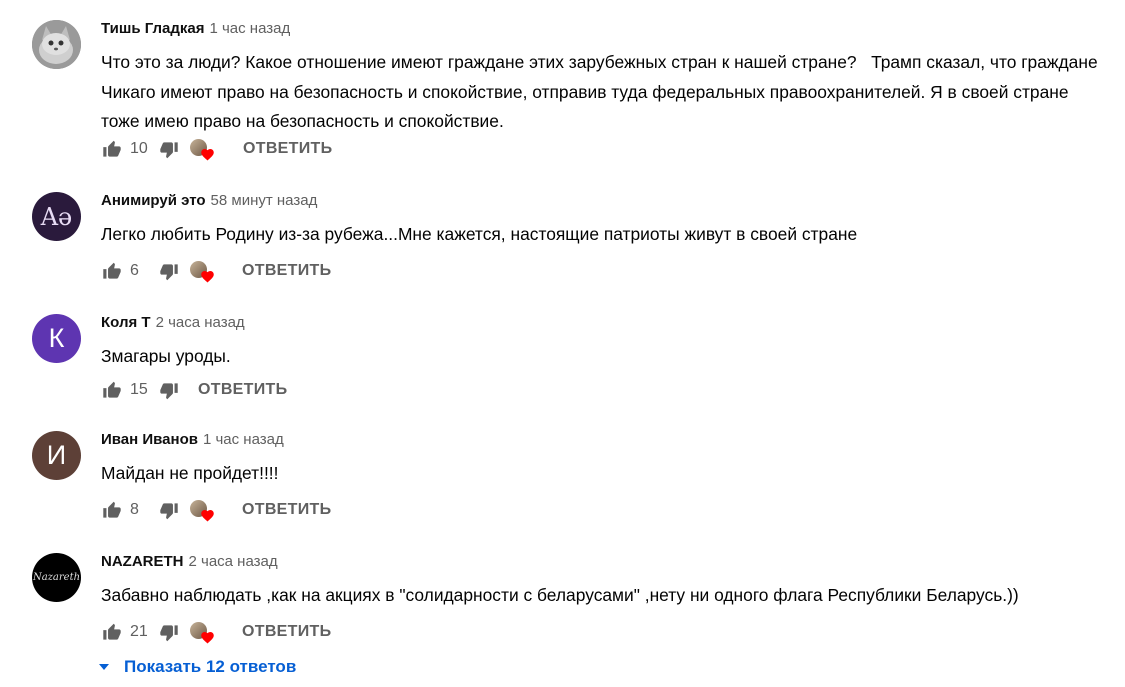 The image size is (1125, 687). I want to click on caret-down-icon, so click(104, 667).